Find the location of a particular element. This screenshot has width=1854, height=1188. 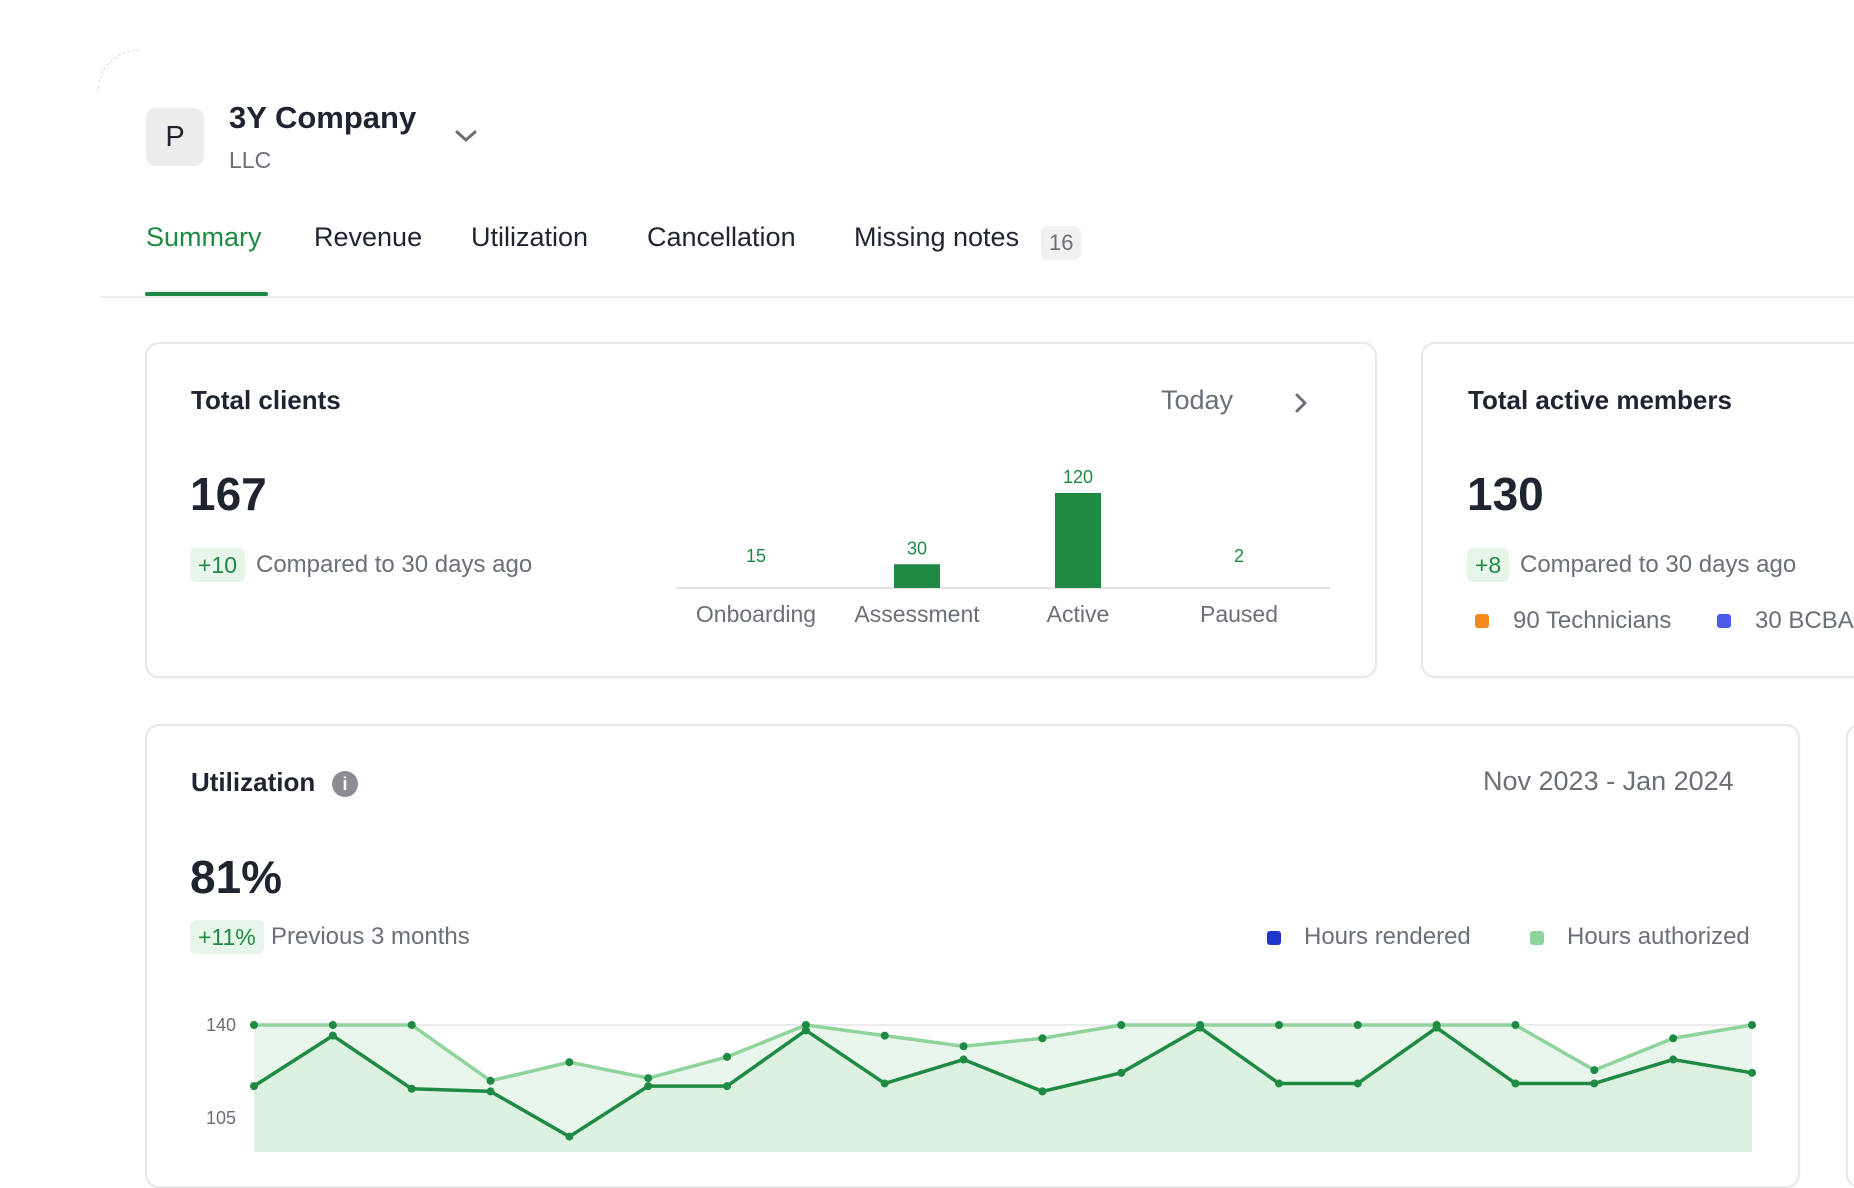

tab-cancellation: Cancellation is located at coordinates (721, 237).